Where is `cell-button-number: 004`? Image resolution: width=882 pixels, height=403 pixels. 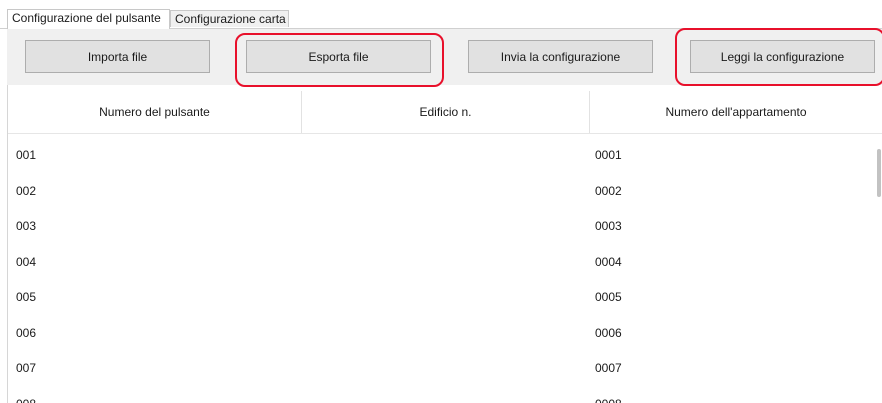 cell-button-number: 004 is located at coordinates (26, 262).